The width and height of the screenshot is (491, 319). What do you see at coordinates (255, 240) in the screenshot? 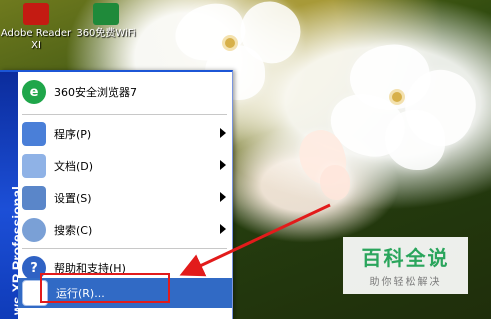
I see `arrow-line` at bounding box center [255, 240].